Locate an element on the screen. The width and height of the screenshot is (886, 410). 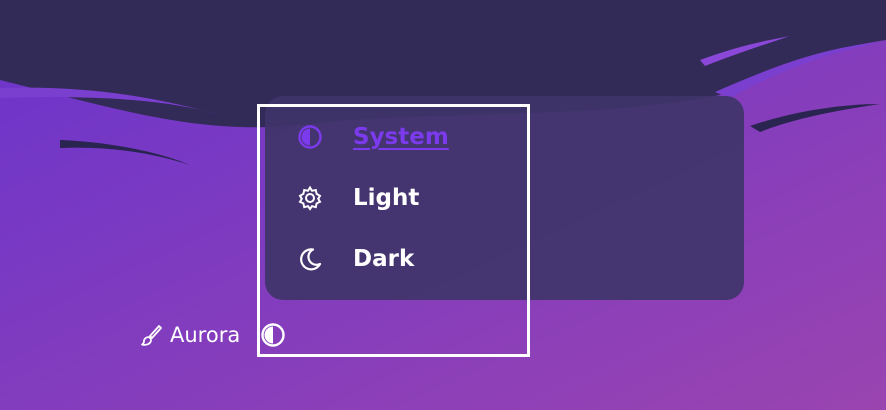
theme-footer: Aurora is located at coordinates (213, 335).